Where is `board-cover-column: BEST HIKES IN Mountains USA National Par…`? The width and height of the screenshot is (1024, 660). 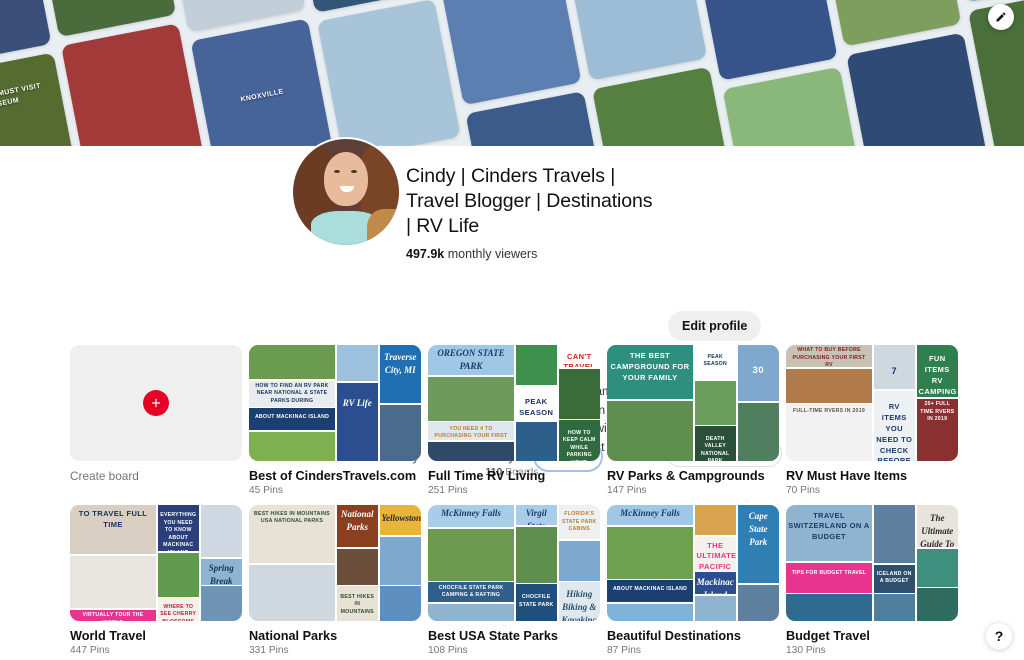
board-cover-column: BEST HIKES IN Mountains USA National Par… is located at coordinates (292, 563).